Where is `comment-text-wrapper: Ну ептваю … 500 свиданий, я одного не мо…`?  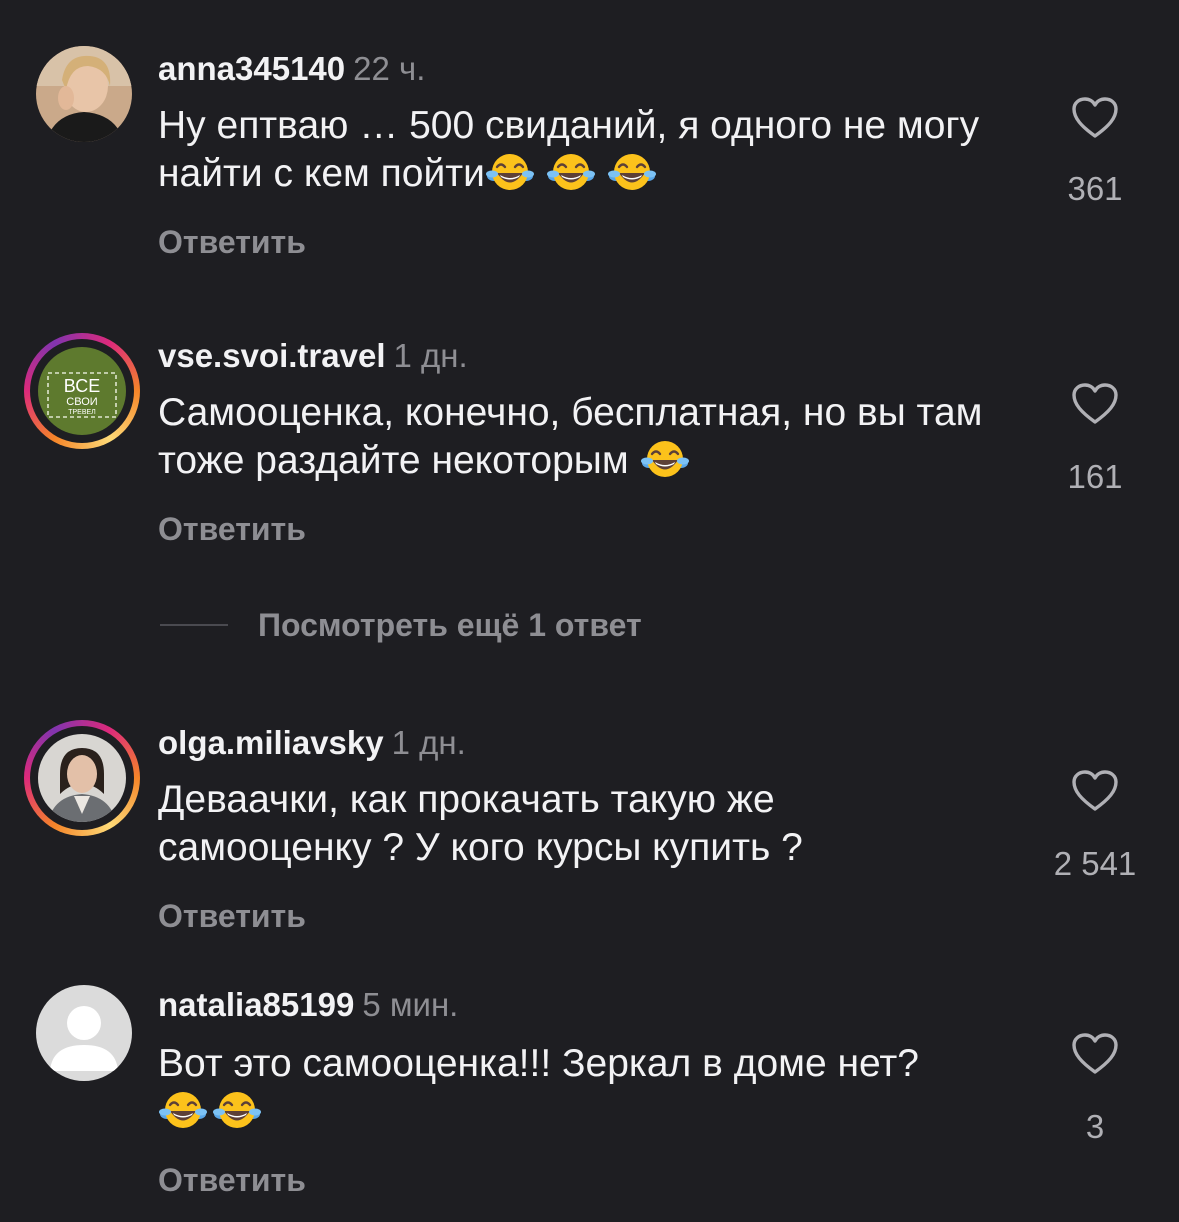
comment-text-wrapper: Ну ептваю … 500 свиданий, я одного не мо… is located at coordinates (598, 150).